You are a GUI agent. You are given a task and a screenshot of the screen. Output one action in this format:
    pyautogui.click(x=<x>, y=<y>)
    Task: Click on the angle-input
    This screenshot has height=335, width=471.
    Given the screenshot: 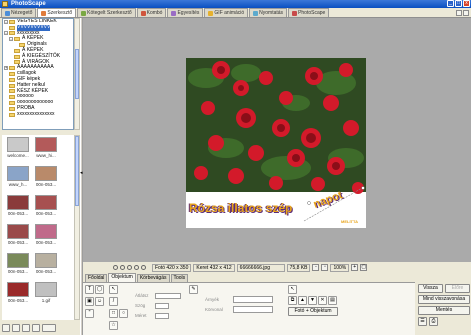 What is the action you would take?
    pyautogui.click(x=162, y=306)
    